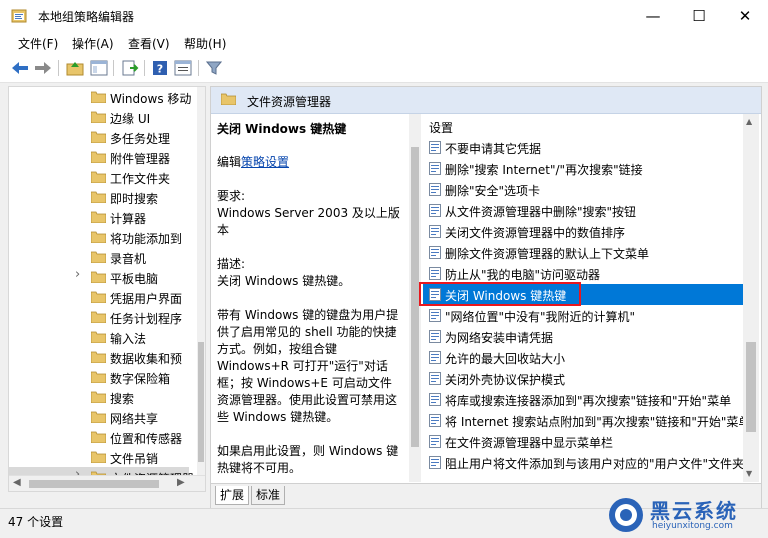 This screenshot has width=768, height=538. I want to click on description-label: 描述:, so click(231, 264).